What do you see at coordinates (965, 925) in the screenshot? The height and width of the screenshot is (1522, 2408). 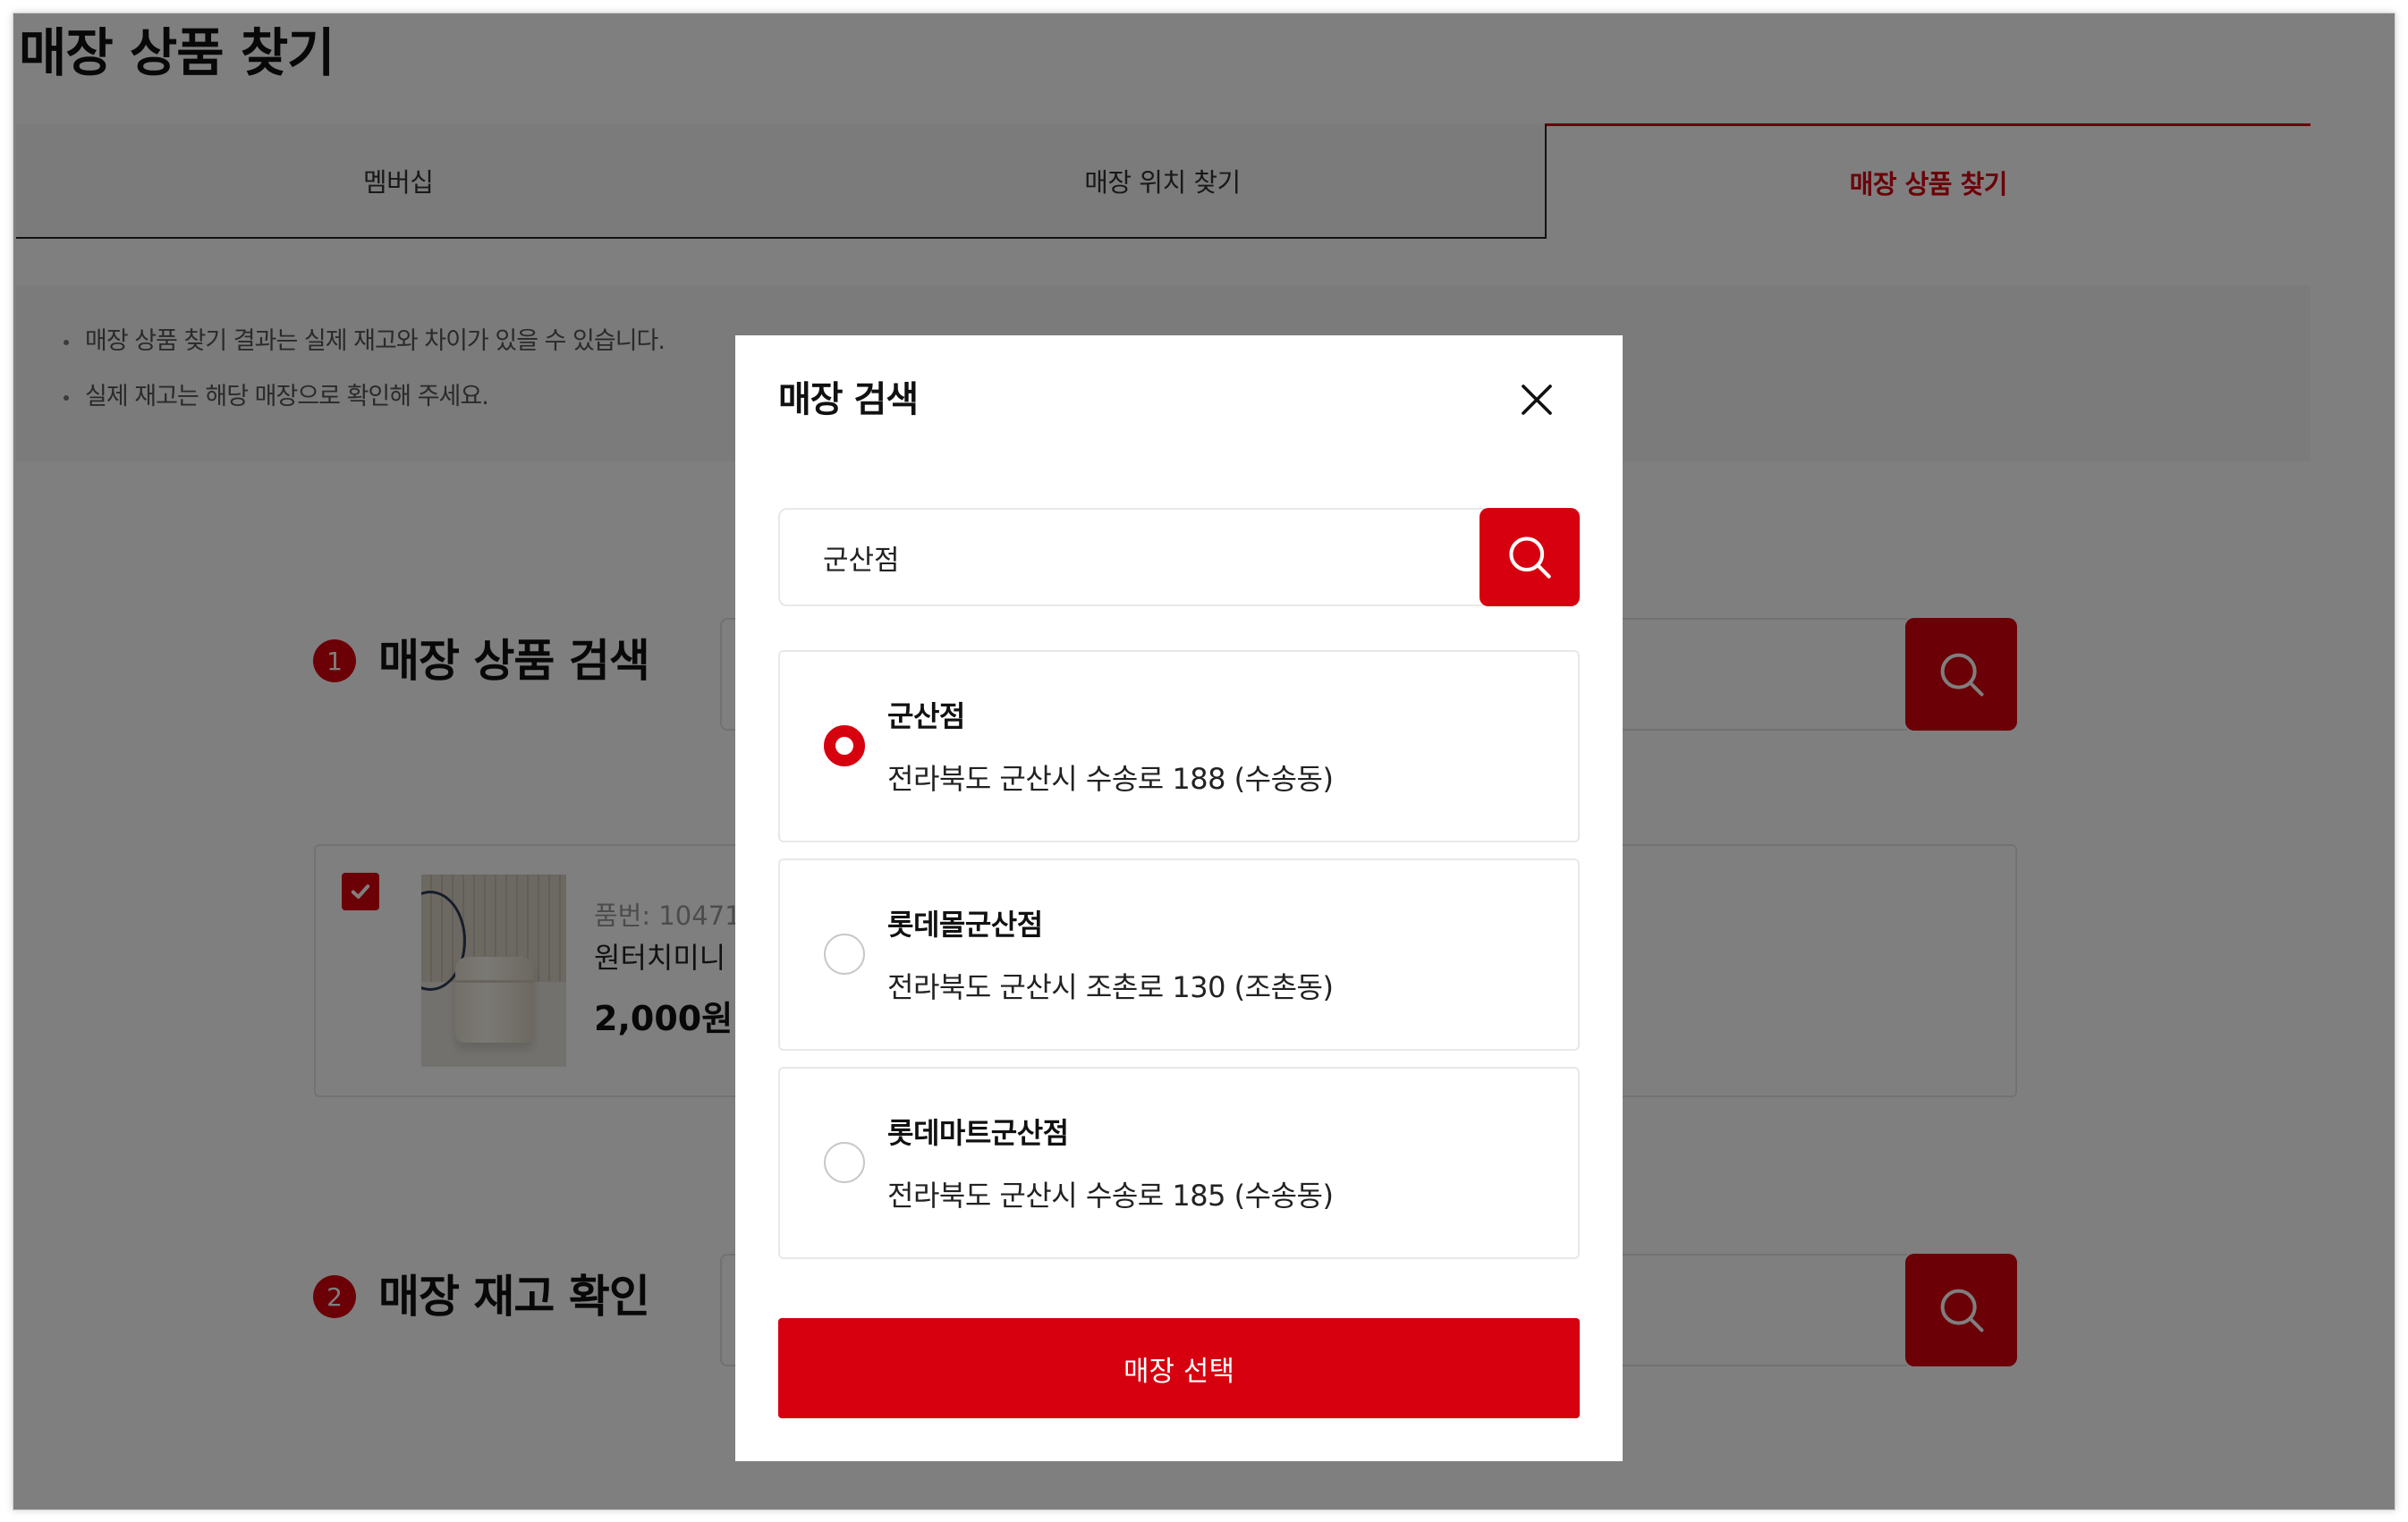 I see `store-name: 롯데몰군산점` at bounding box center [965, 925].